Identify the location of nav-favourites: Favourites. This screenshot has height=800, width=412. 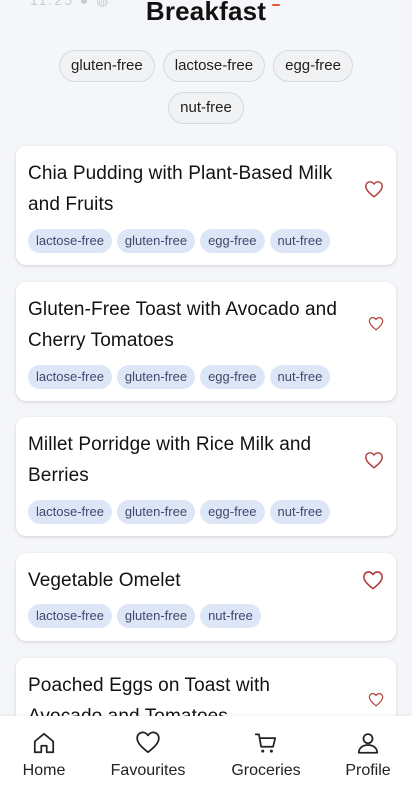
(148, 755).